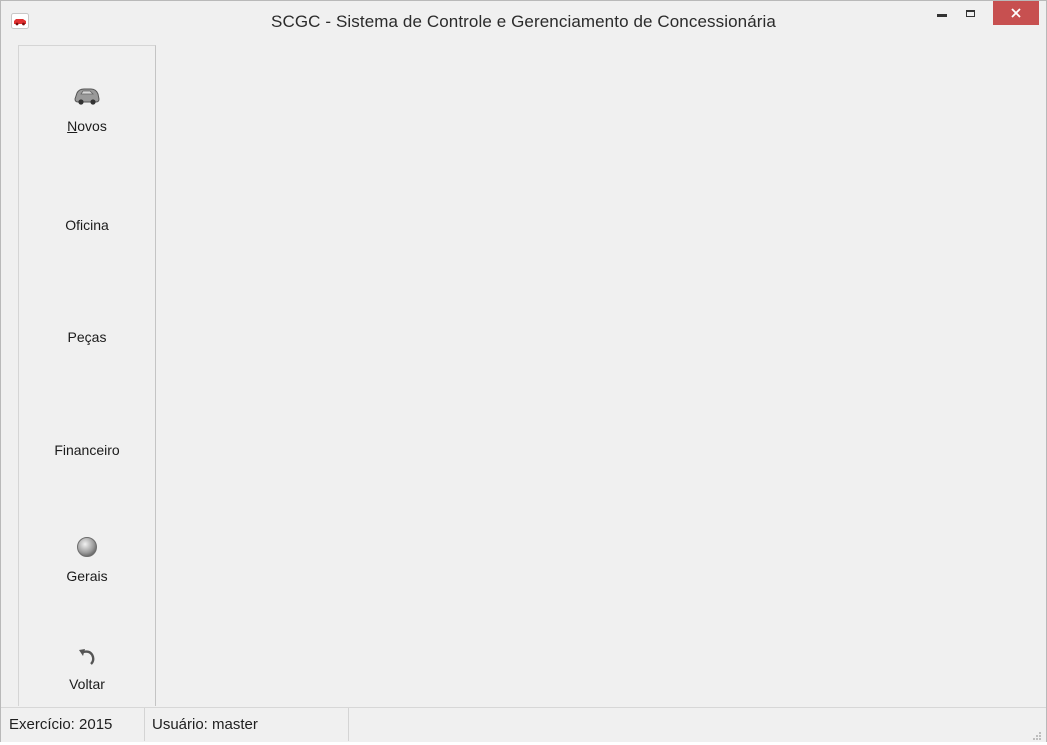 Image resolution: width=1047 pixels, height=745 pixels. What do you see at coordinates (87, 576) in the screenshot?
I see `sidebar-item-label: Gerais` at bounding box center [87, 576].